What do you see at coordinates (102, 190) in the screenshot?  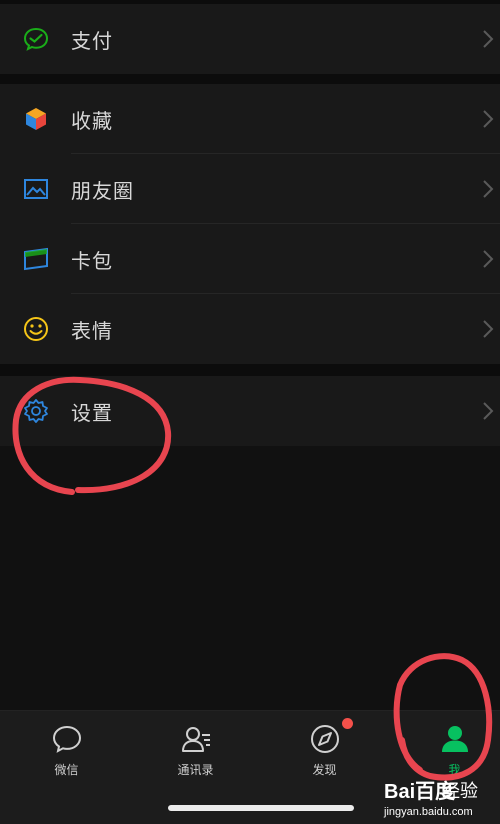 I see `menu-item-label: 朋友圈` at bounding box center [102, 190].